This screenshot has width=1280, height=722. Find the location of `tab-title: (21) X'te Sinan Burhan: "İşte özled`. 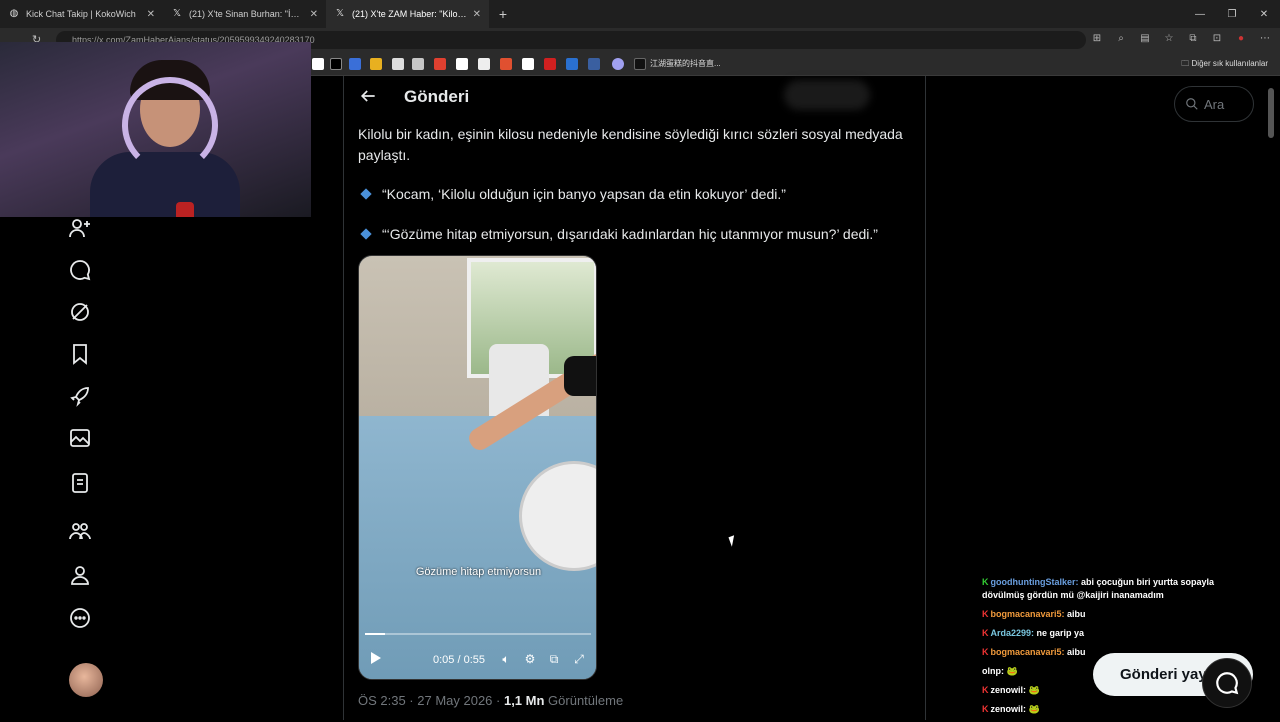

tab-title: (21) X'te Sinan Burhan: "İşte özled is located at coordinates (246, 14).